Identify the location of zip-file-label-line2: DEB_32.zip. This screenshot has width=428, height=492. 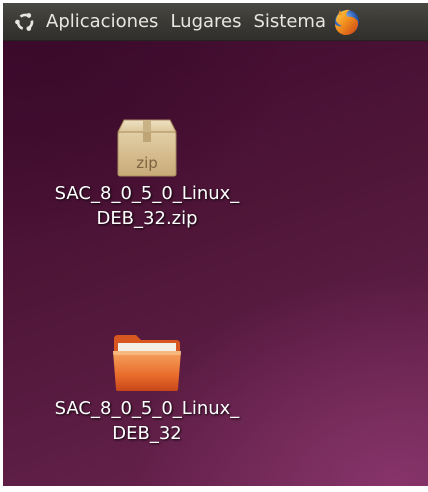
(147, 218).